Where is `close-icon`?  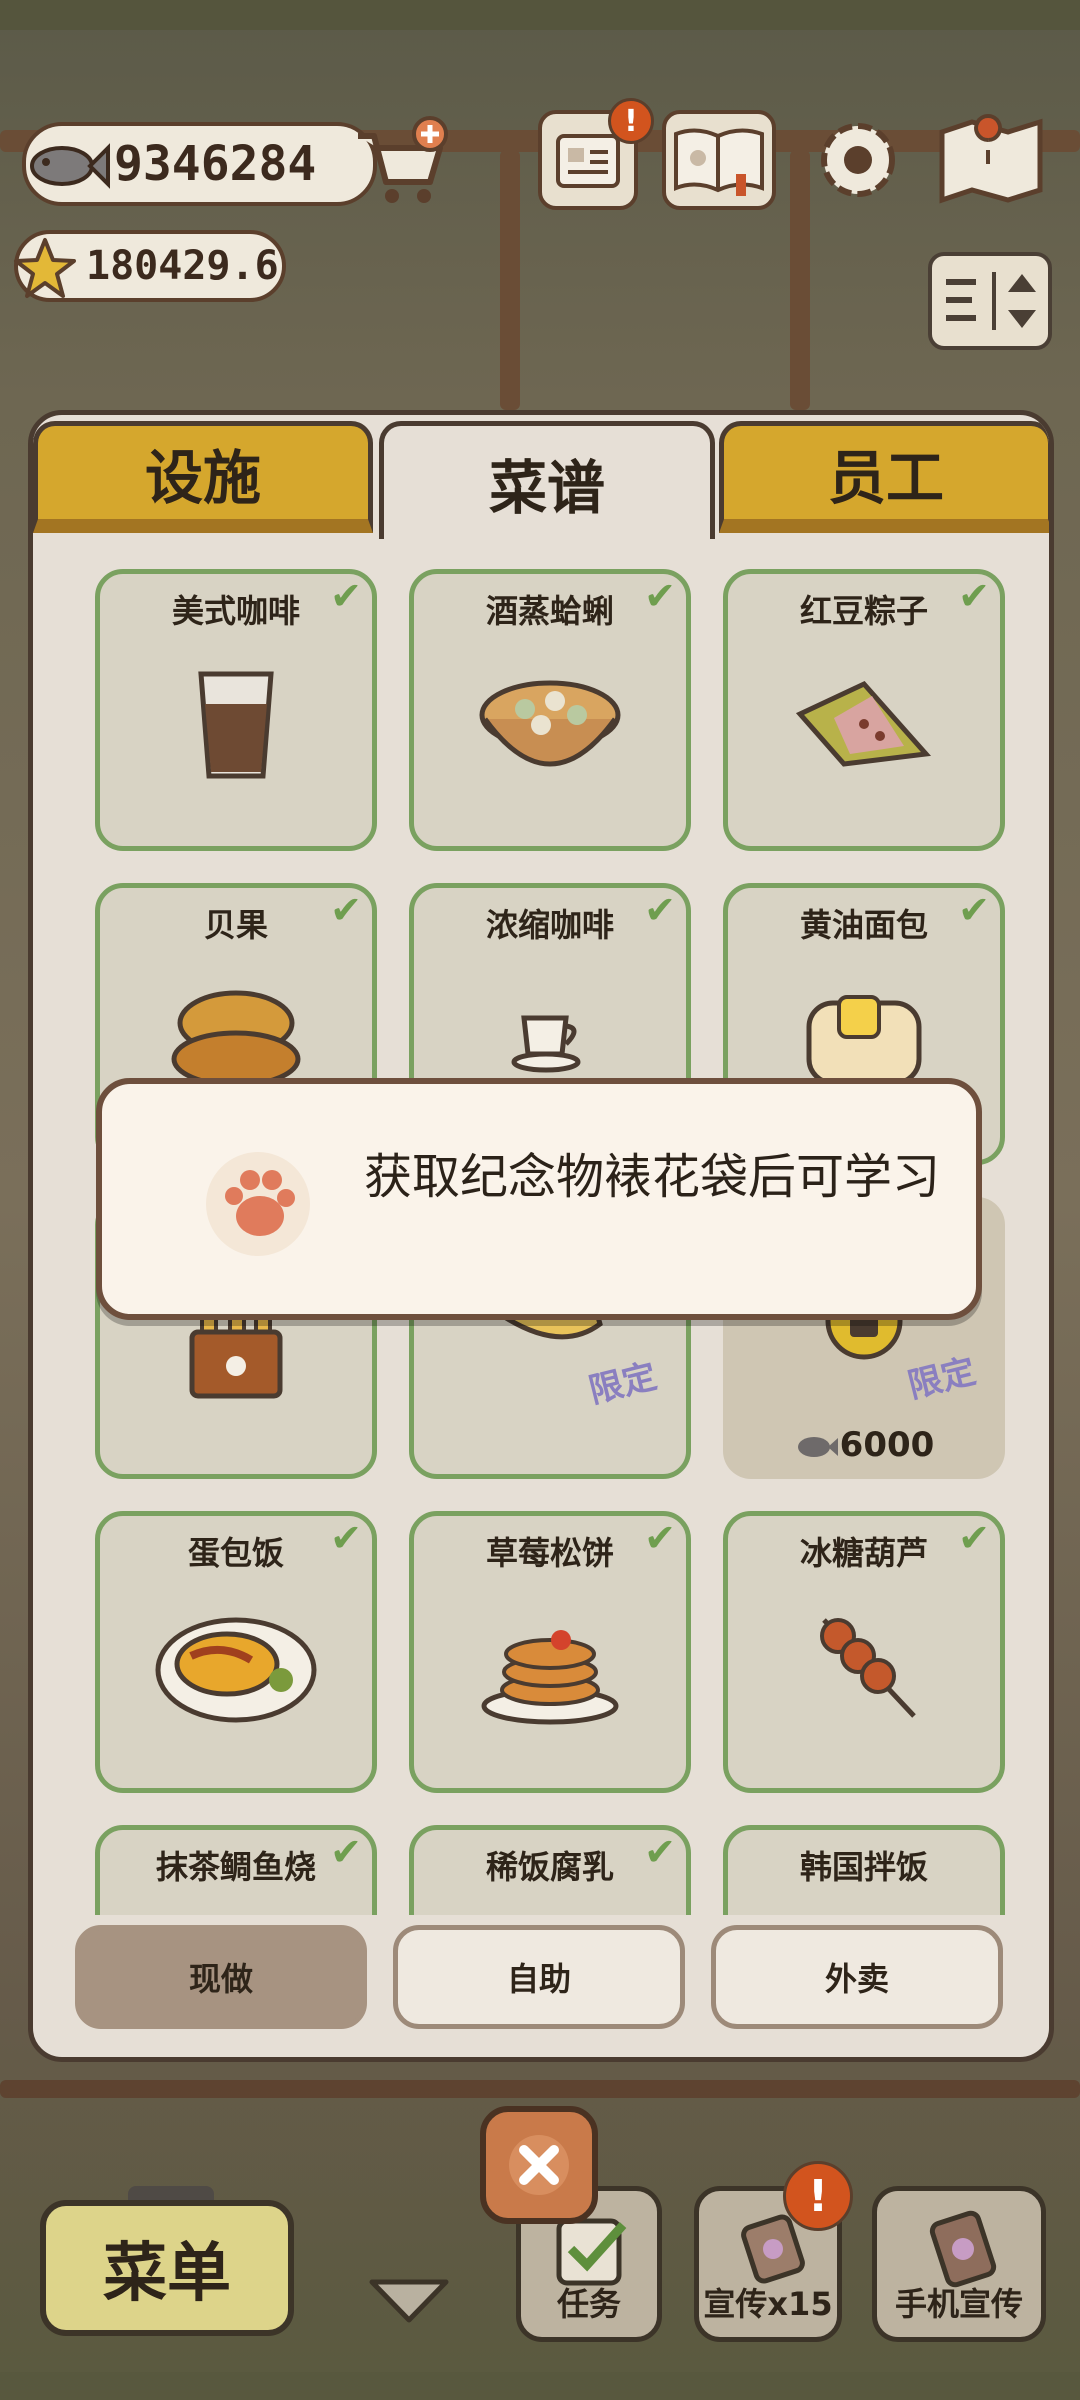 close-icon is located at coordinates (539, 2165).